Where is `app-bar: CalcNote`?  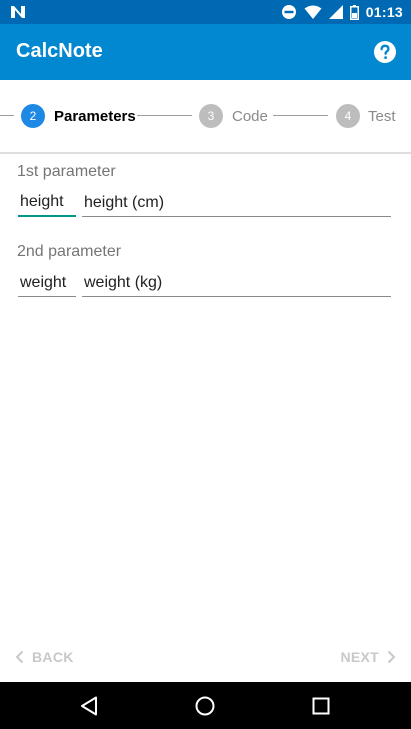
app-bar: CalcNote is located at coordinates (205, 52).